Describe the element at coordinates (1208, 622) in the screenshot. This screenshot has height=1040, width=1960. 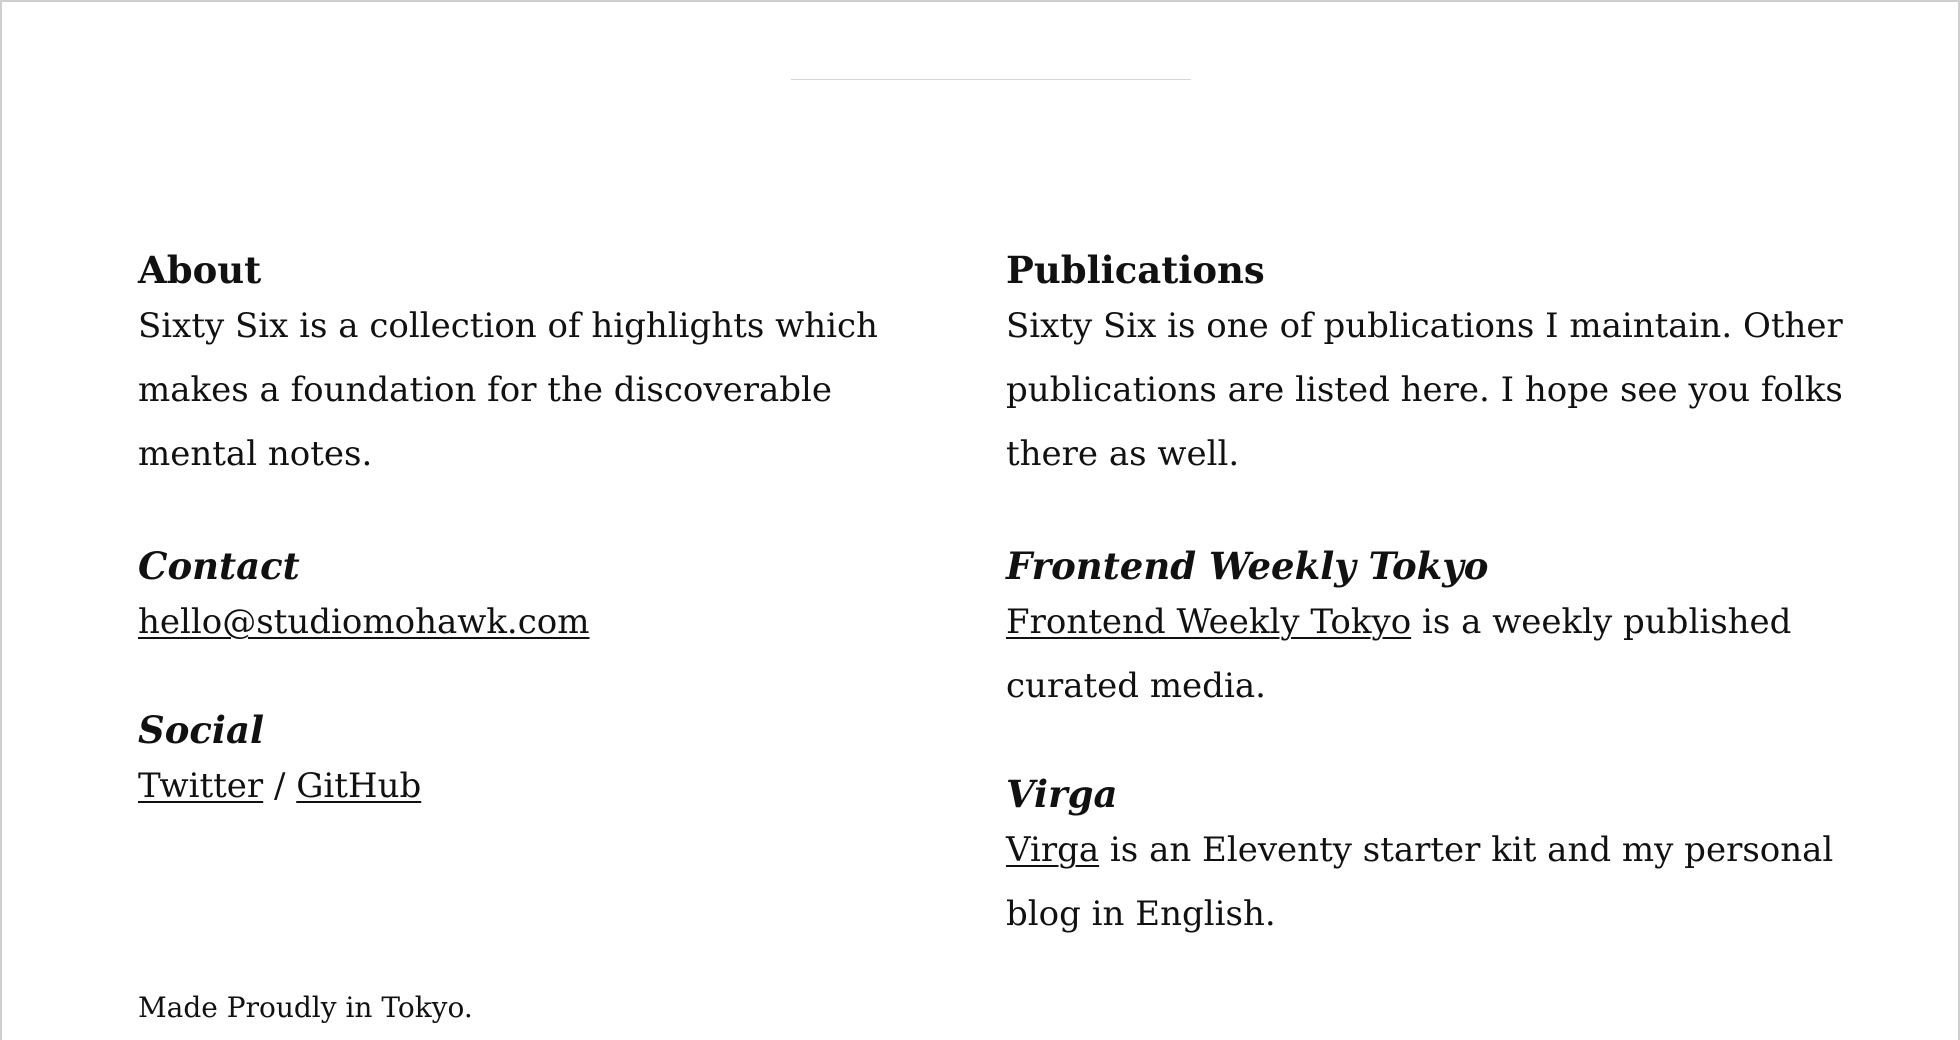
I see `frontend-weekly-tokyo-link: Frontend Weekly Tokyo` at that location.